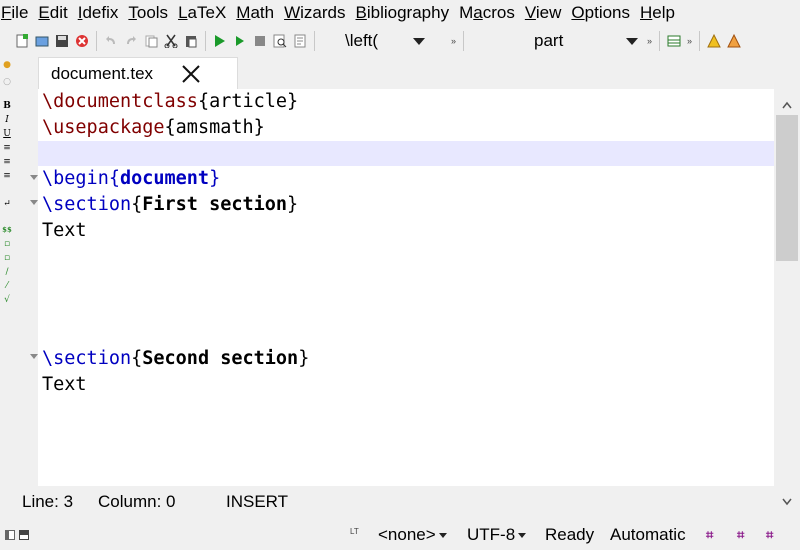 The height and width of the screenshot is (550, 800). What do you see at coordinates (215, 204) in the screenshot?
I see `code-token: First section` at bounding box center [215, 204].